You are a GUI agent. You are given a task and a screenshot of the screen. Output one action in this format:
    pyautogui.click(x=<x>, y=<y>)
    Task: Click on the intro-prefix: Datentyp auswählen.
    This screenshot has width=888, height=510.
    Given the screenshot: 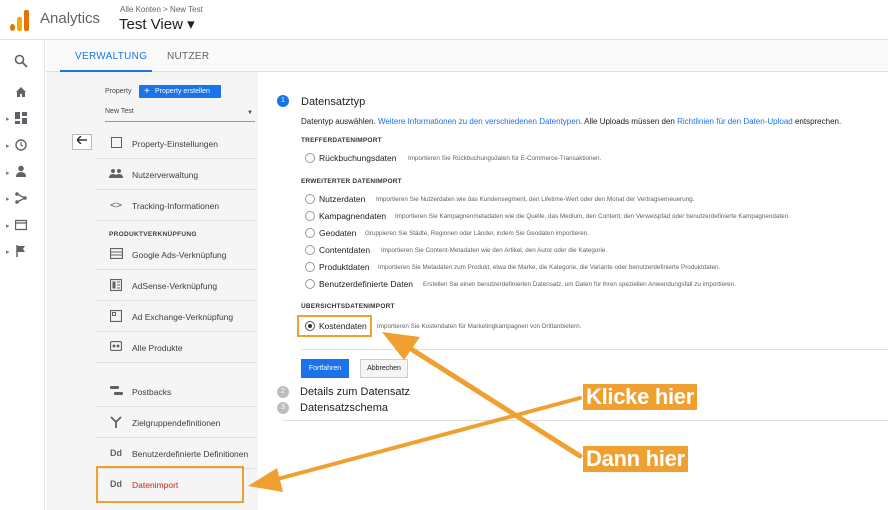 What is the action you would take?
    pyautogui.click(x=339, y=121)
    